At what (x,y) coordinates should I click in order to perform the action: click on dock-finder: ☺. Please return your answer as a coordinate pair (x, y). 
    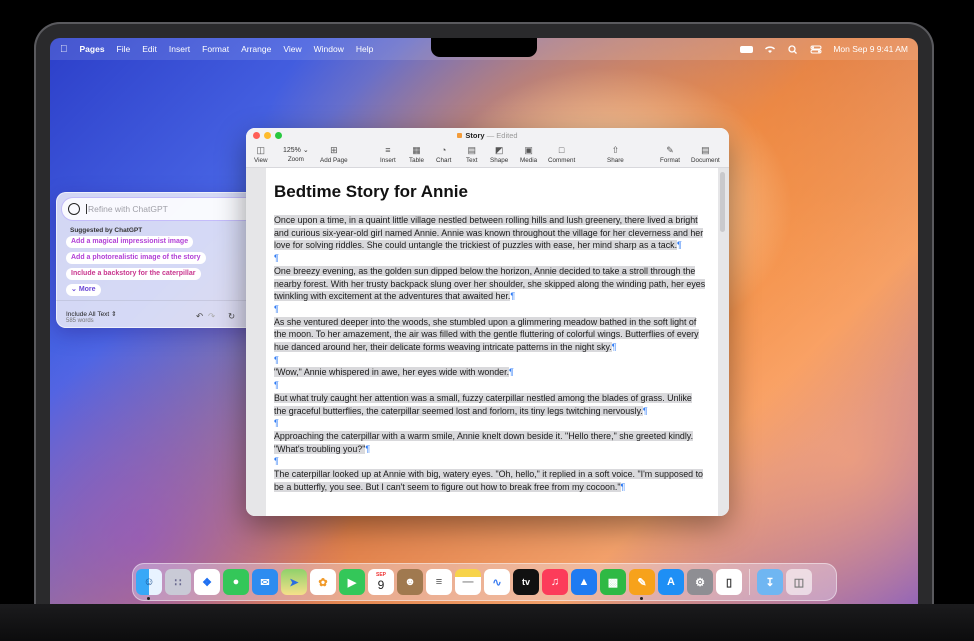
    Looking at the image, I should click on (149, 584).